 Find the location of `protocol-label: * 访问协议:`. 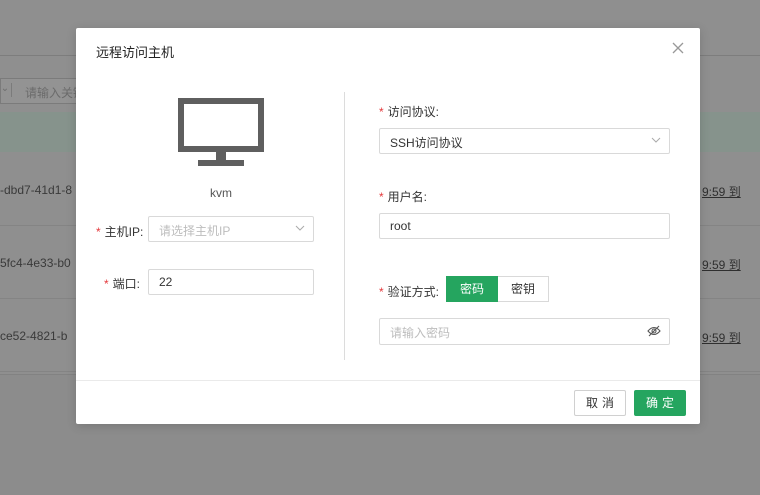

protocol-label: * 访问协议: is located at coordinates (409, 112).